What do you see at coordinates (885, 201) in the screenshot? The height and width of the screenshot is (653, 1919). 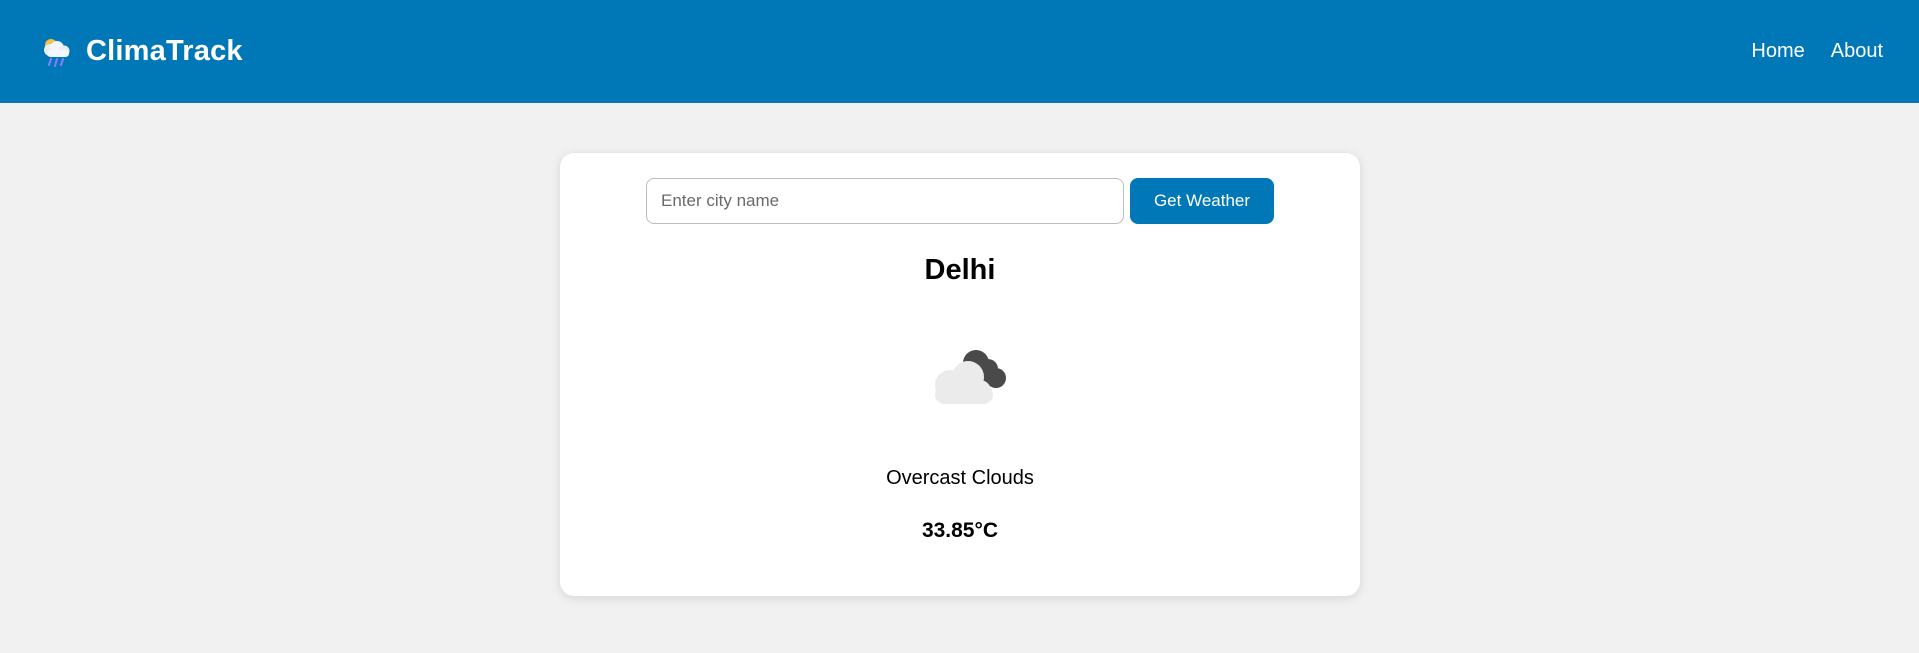 I see `city-search-input` at bounding box center [885, 201].